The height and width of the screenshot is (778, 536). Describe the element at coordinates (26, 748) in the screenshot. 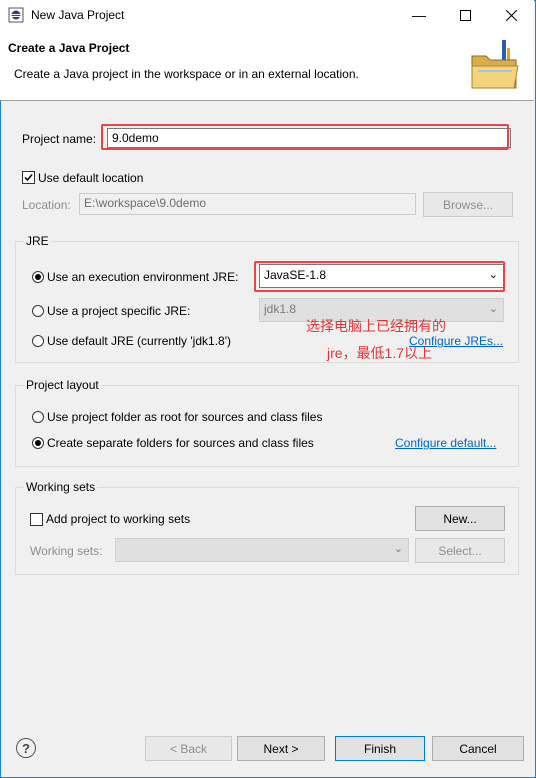

I see `help-icon: ?` at that location.